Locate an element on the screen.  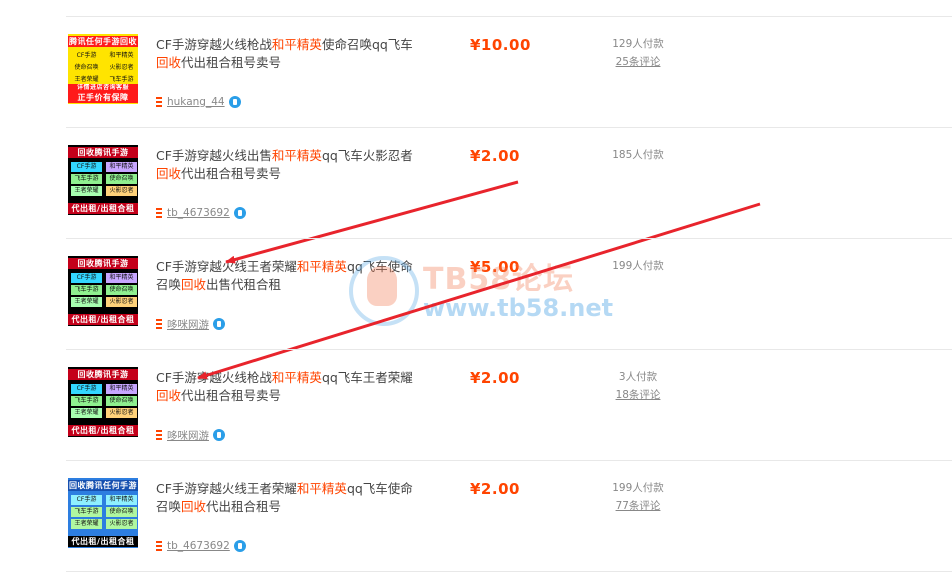
product-title-link: CF手游穿越火线王者荣耀和平精英qq飞车使命召唤回收代出租合租号 is located at coordinates (286, 497).